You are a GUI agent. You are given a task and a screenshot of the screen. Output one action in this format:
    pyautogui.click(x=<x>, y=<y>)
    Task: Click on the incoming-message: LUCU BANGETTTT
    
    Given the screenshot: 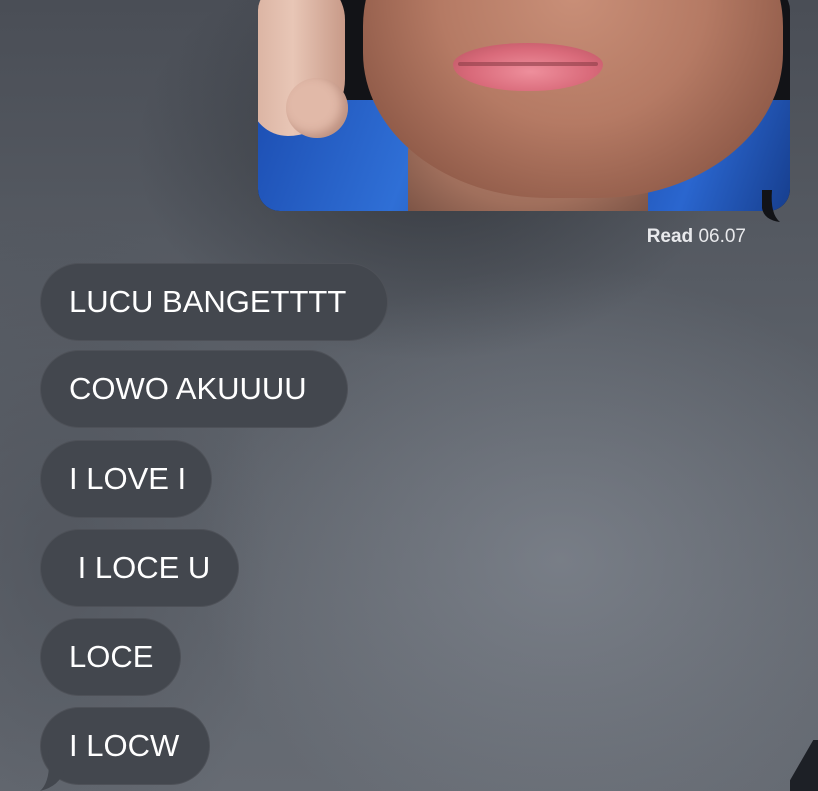 What is the action you would take?
    pyautogui.click(x=214, y=302)
    